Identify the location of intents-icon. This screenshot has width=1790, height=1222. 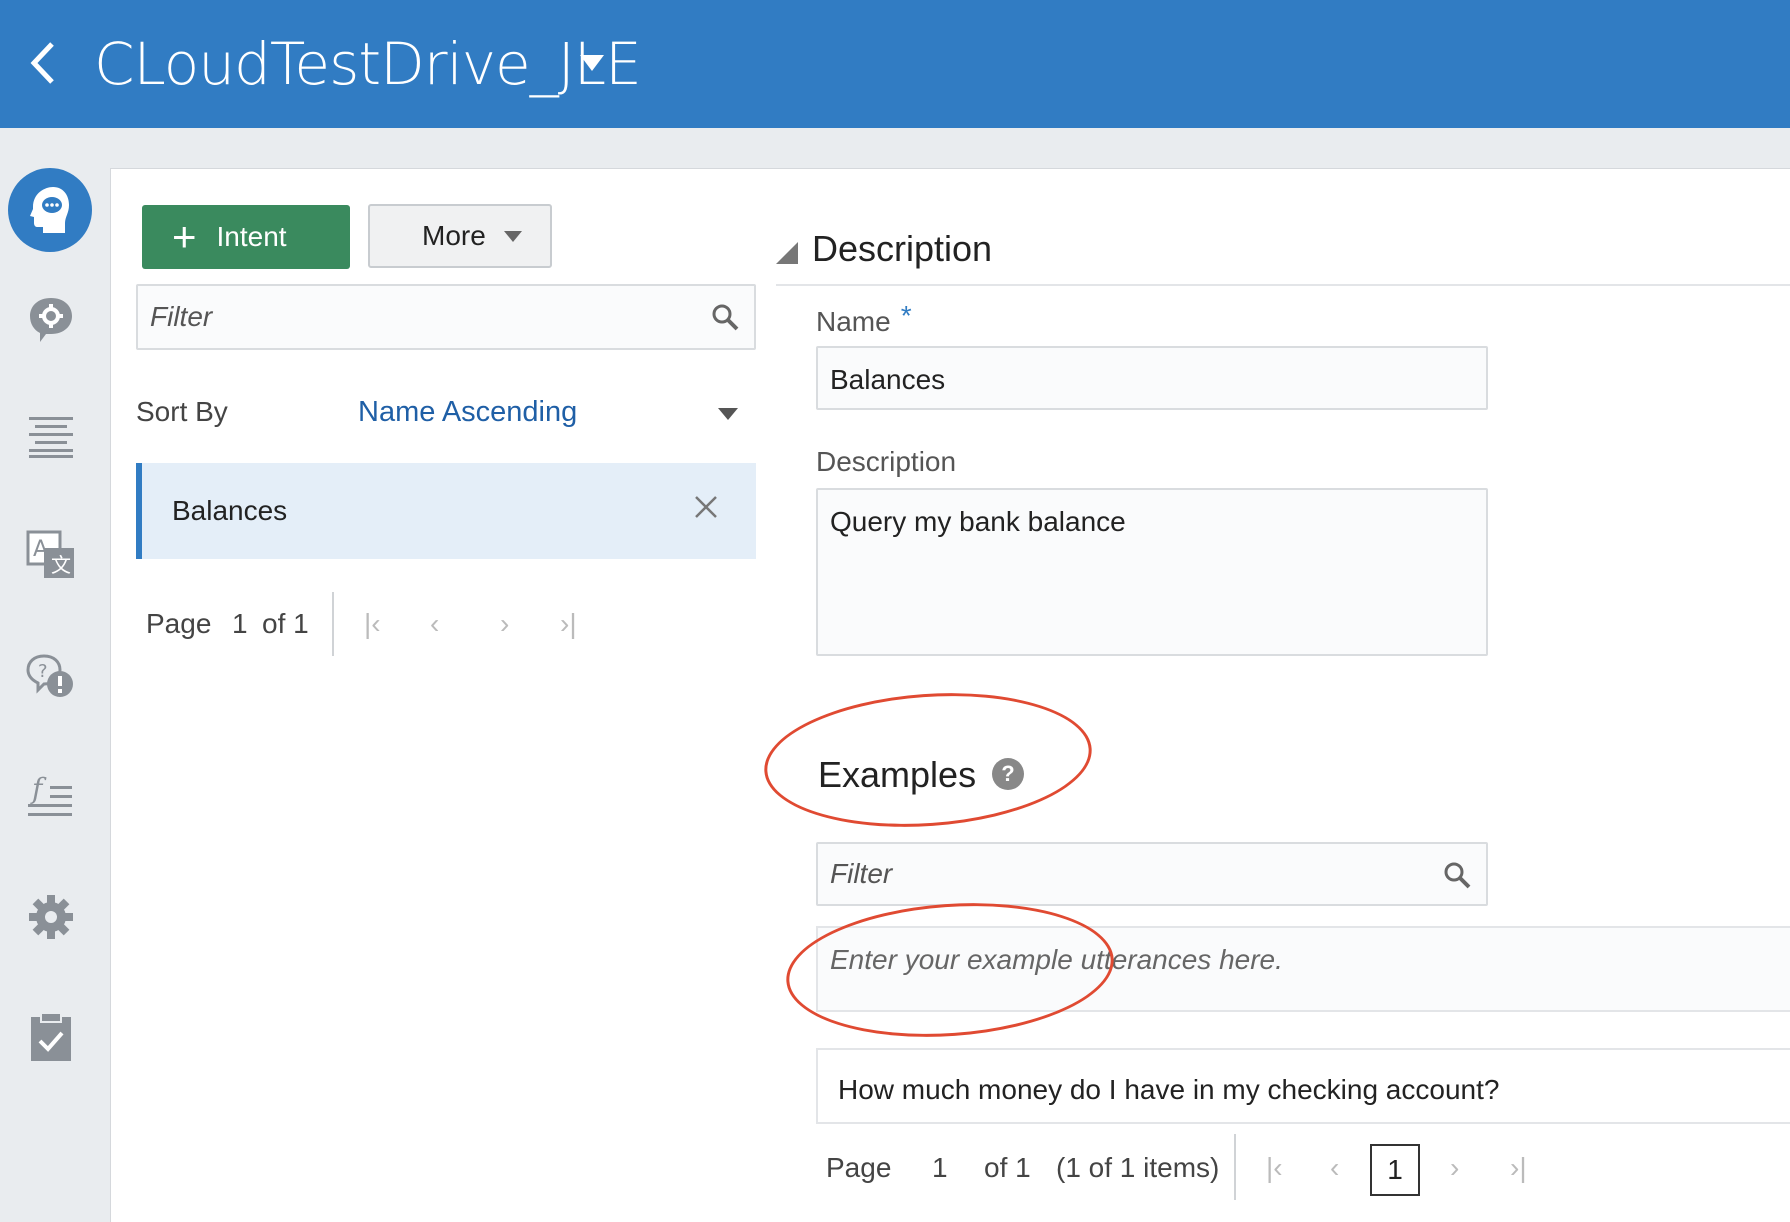
(49, 210).